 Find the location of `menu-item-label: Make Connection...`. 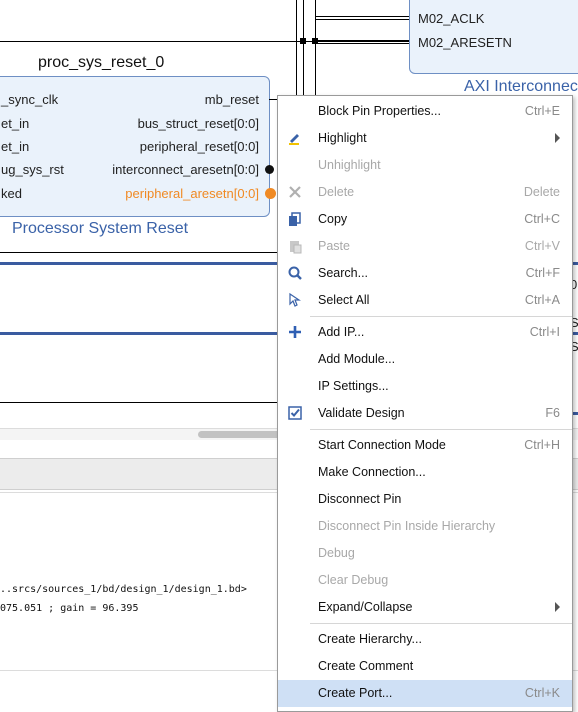

menu-item-label: Make Connection... is located at coordinates (372, 472).